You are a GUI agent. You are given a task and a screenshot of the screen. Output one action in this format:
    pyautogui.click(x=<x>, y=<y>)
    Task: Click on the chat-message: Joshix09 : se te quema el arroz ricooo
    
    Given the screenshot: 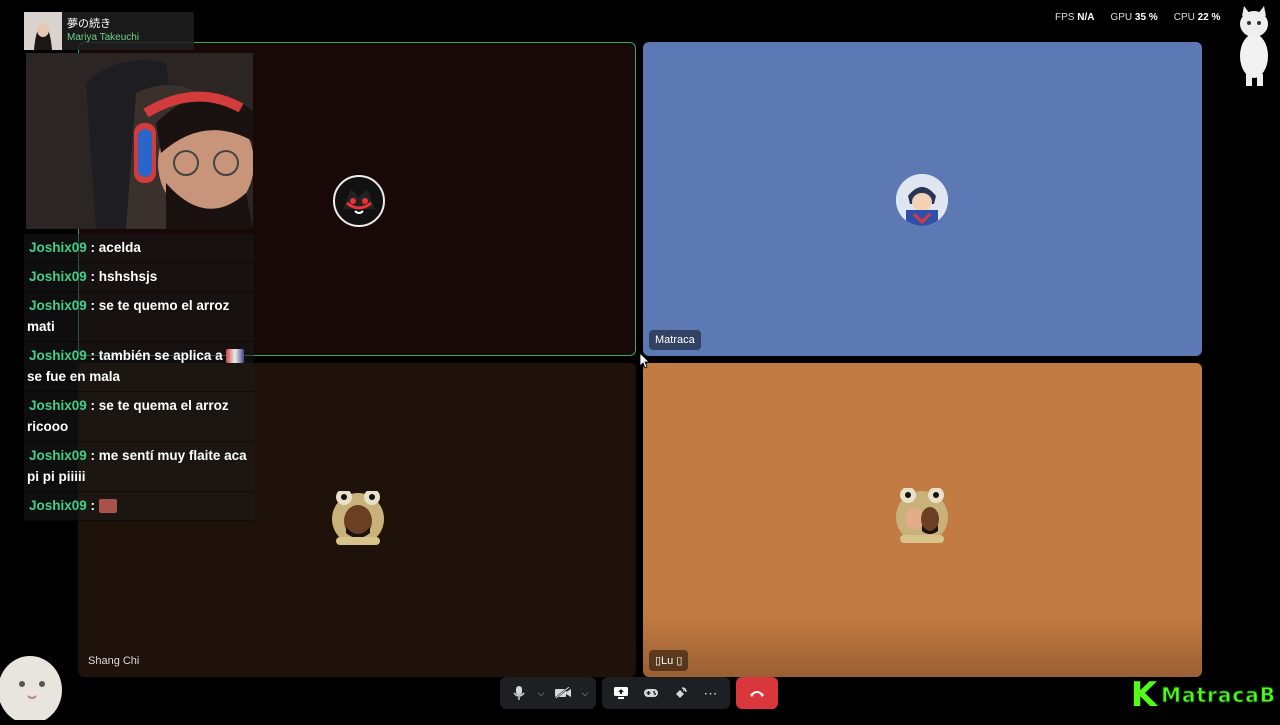 What is the action you would take?
    pyautogui.click(x=139, y=417)
    